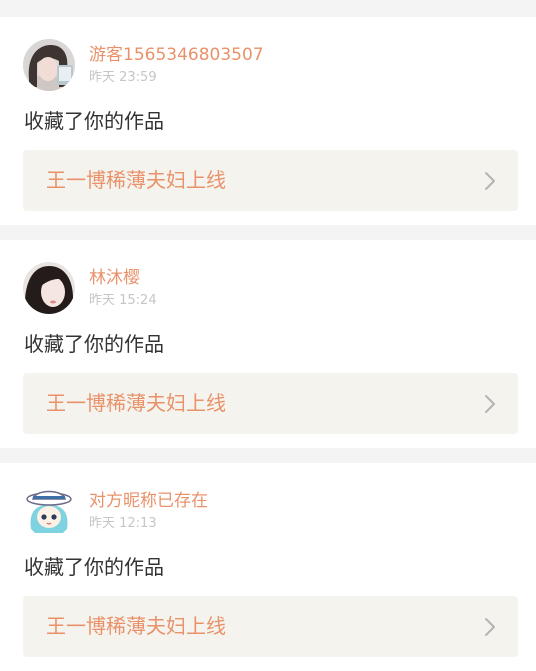  What do you see at coordinates (114, 278) in the screenshot?
I see `username: 林沐樱` at bounding box center [114, 278].